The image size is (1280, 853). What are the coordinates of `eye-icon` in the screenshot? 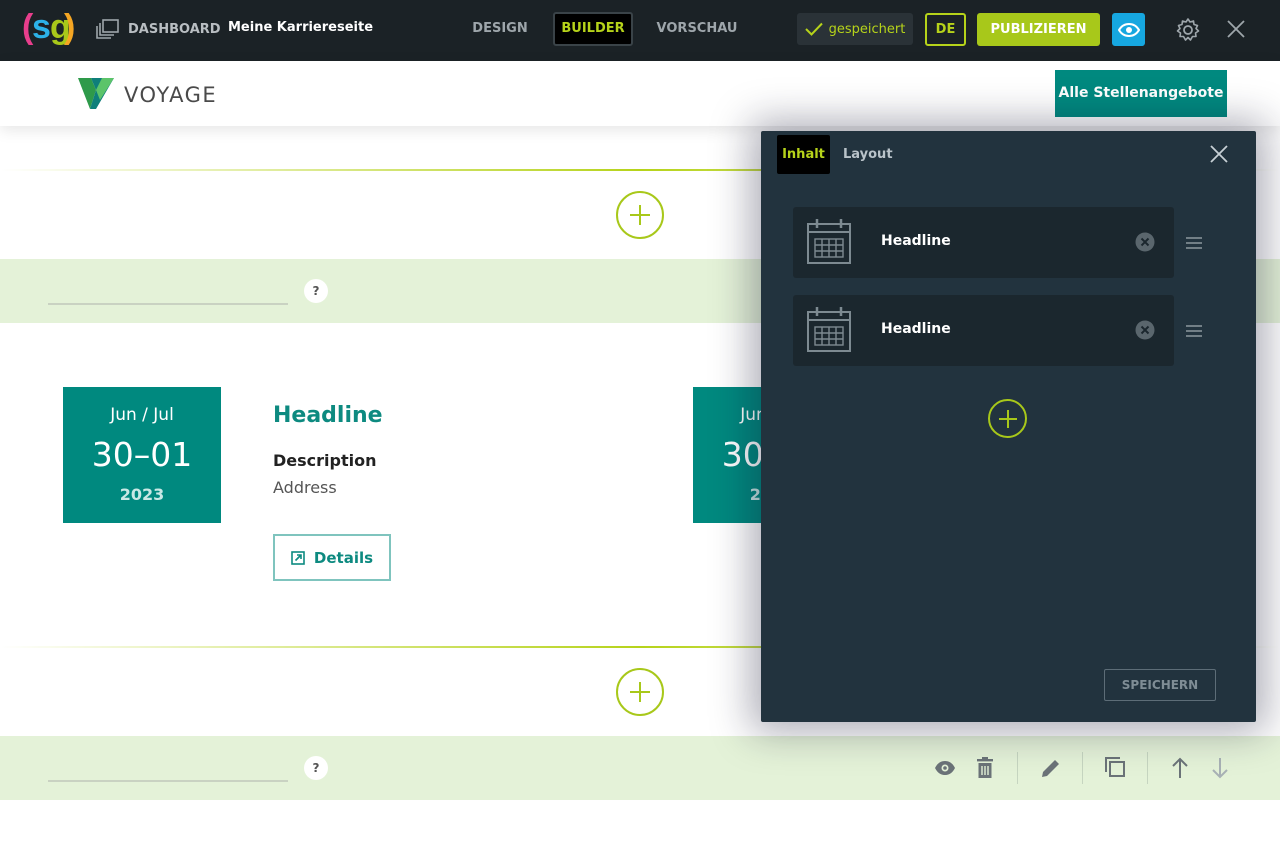 It's located at (1128, 29).